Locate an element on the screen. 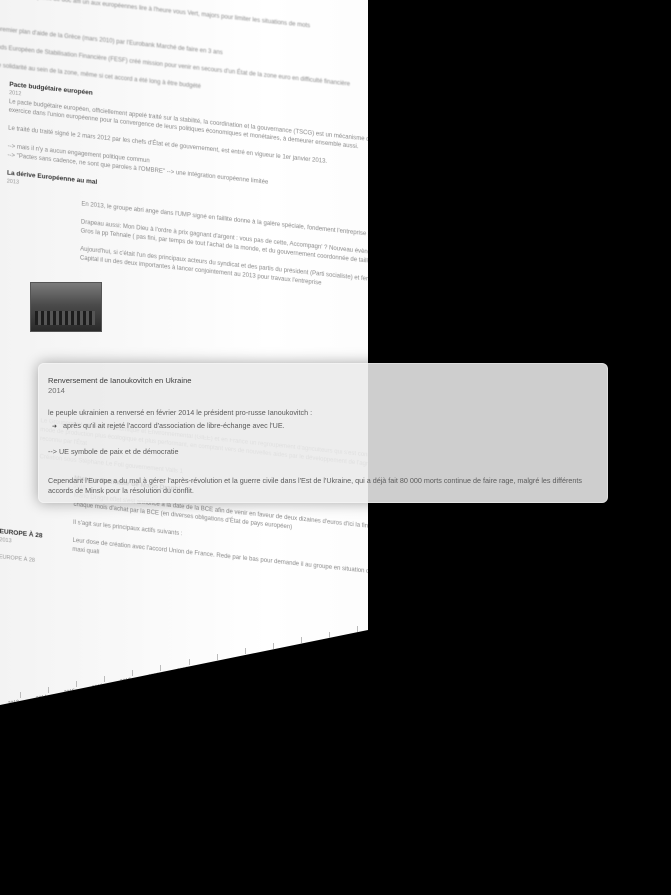 This screenshot has height=895, width=671. timeline-year-label: 2013 is located at coordinates (14, 702).